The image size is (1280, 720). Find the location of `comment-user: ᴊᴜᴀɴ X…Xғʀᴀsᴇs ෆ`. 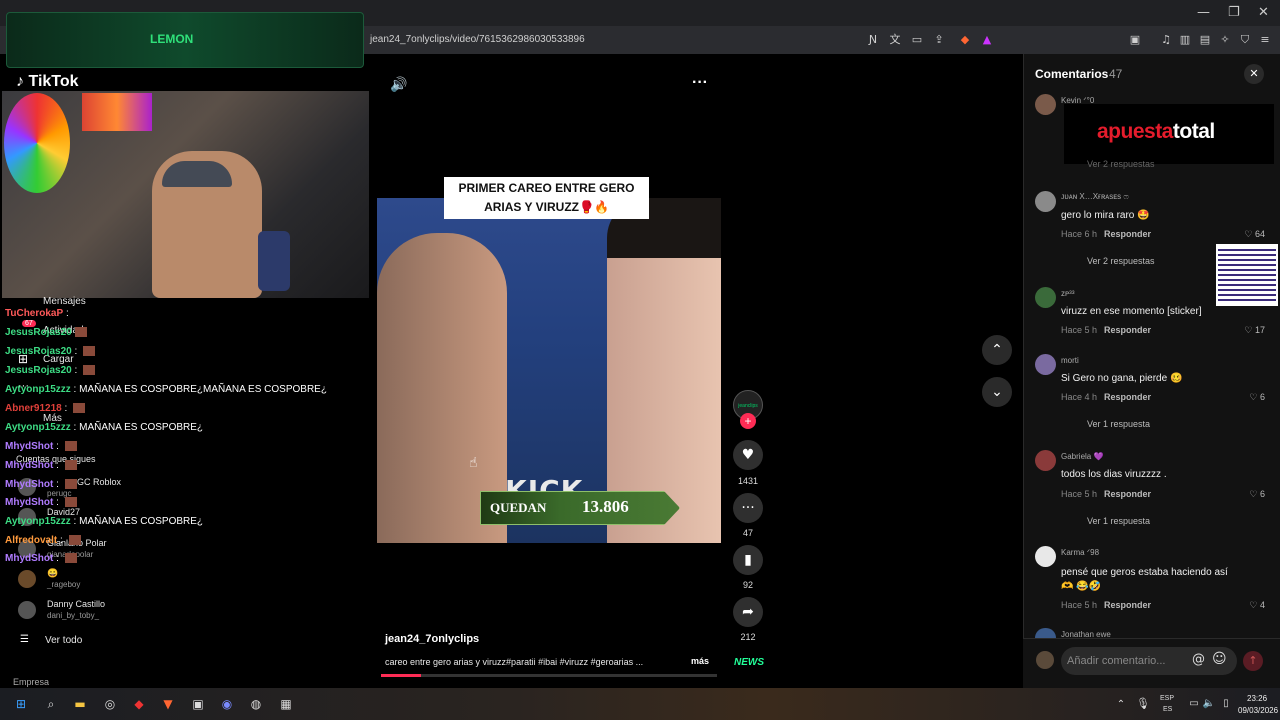

comment-user: ᴊᴜᴀɴ X…Xғʀᴀsᴇs ෆ is located at coordinates (1095, 197).